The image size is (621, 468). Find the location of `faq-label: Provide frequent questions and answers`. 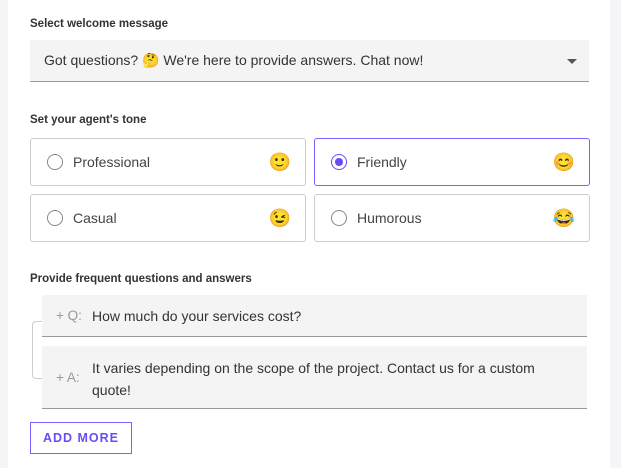

faq-label: Provide frequent questions and answers is located at coordinates (141, 279).